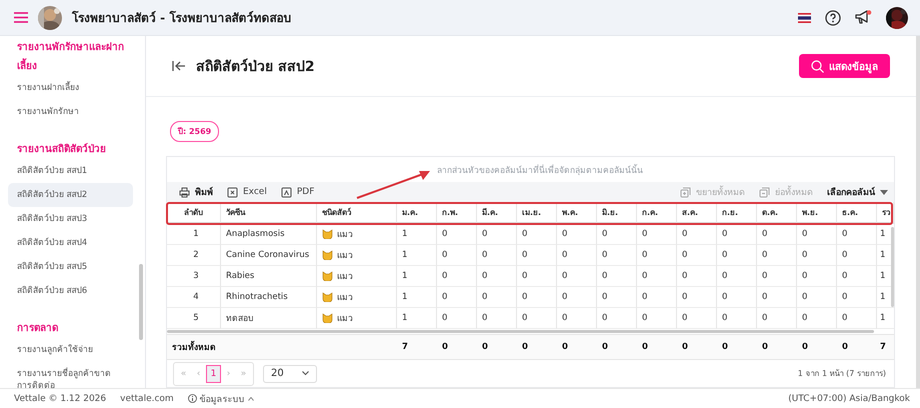  Describe the element at coordinates (269, 297) in the screenshot. I see `table-cell: Rhinotrachetis` at that location.